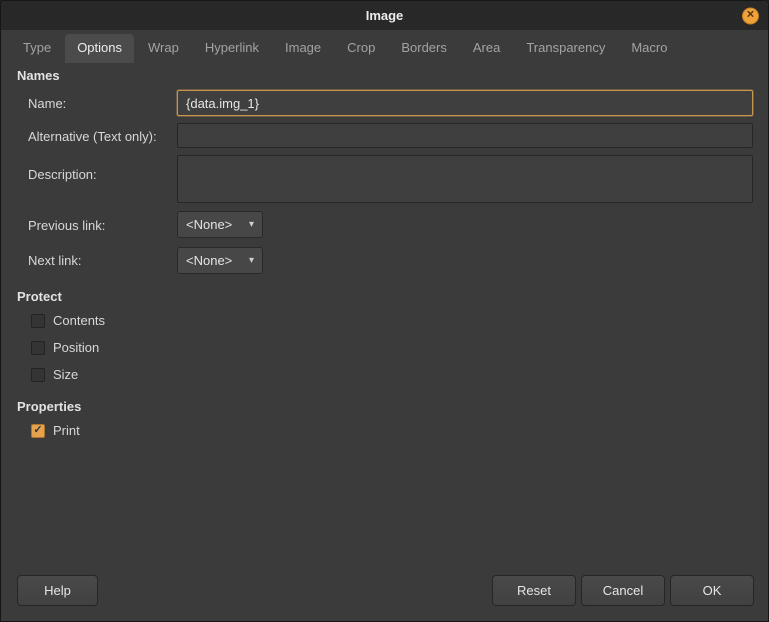  I want to click on next-link-label: Next link:, so click(55, 260).